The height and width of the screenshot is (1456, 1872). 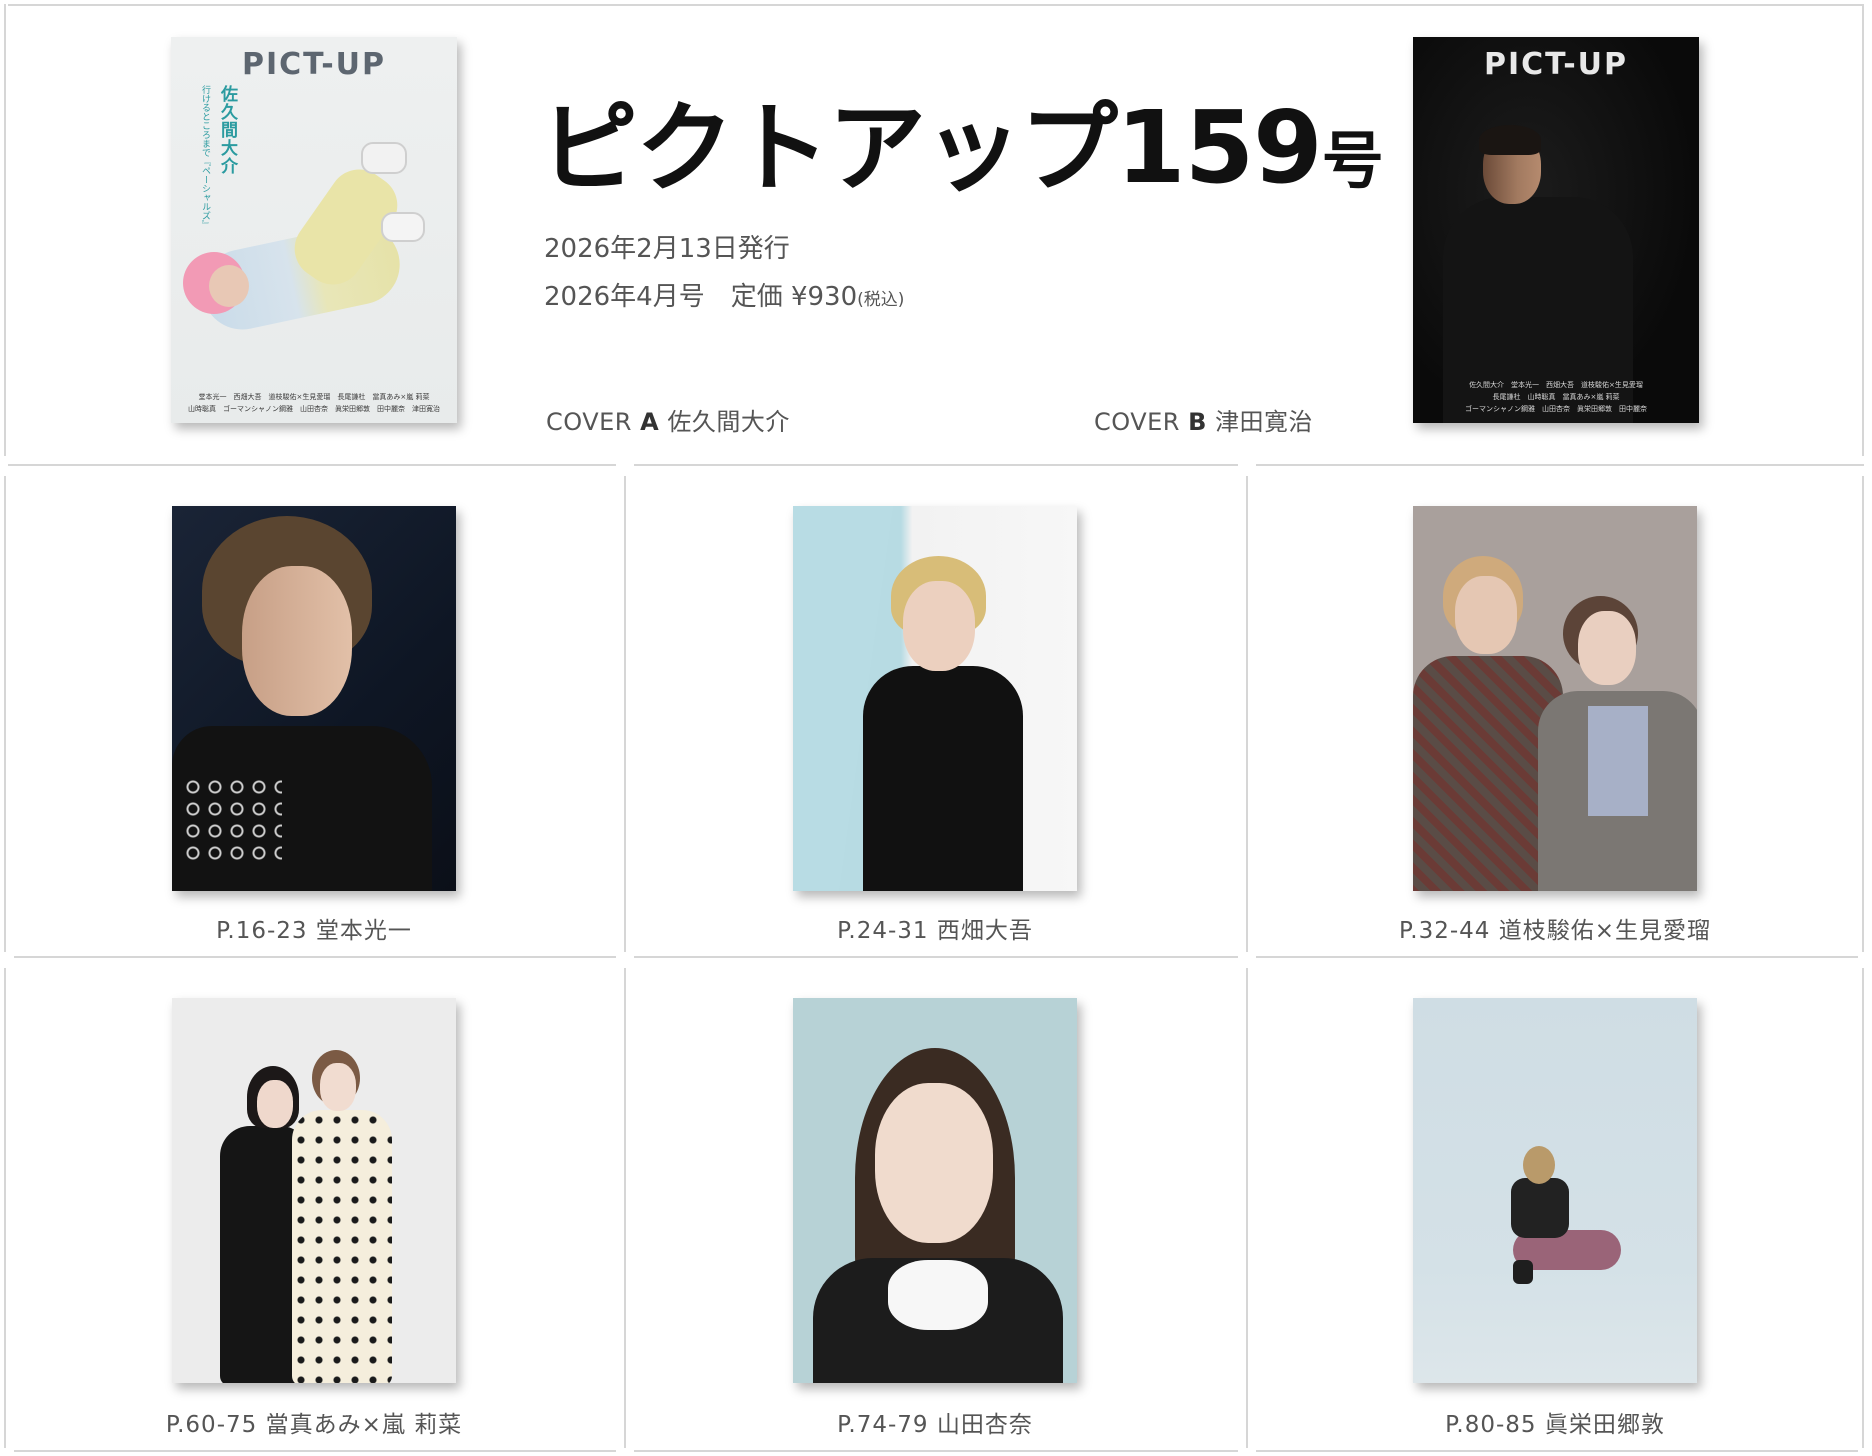 What do you see at coordinates (314, 409) in the screenshot?
I see `cover-a-credits-line: 山時聡真 ゴーマンシャノン鋼雅 山田杏奈 眞栄田郷敦 田中麗奈 津田寛治` at bounding box center [314, 409].